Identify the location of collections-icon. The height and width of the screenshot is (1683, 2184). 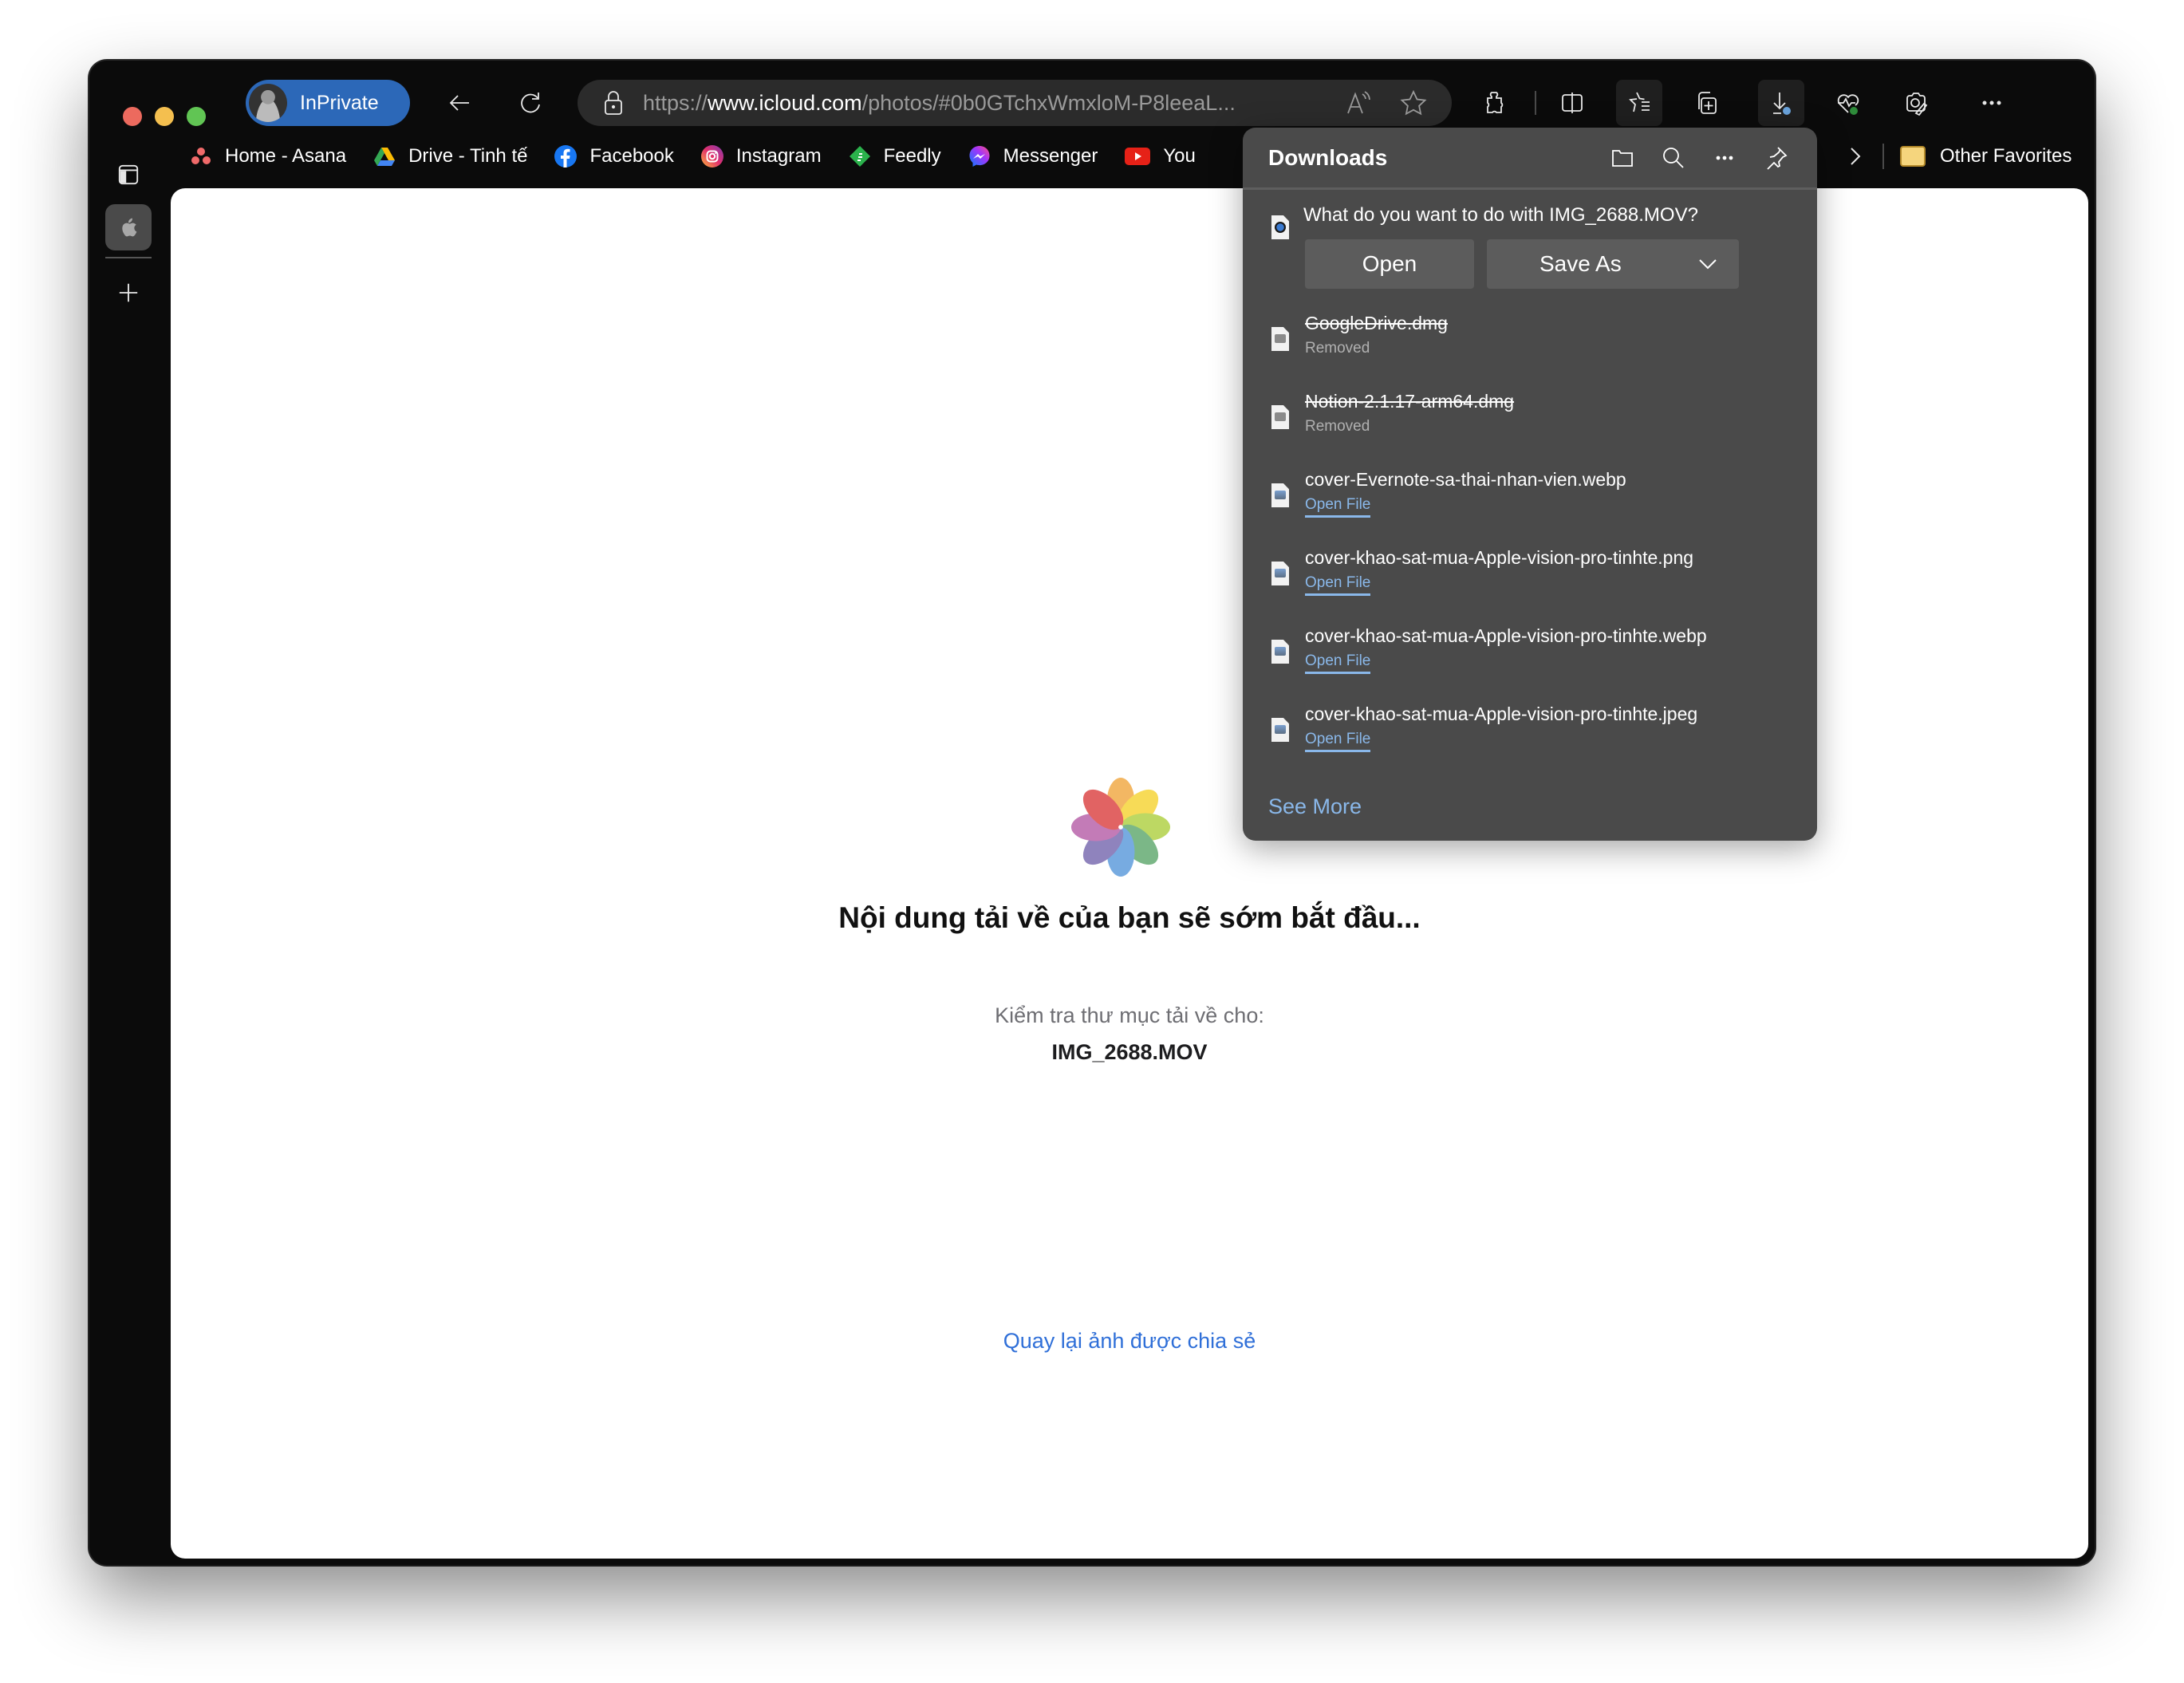
(1707, 103).